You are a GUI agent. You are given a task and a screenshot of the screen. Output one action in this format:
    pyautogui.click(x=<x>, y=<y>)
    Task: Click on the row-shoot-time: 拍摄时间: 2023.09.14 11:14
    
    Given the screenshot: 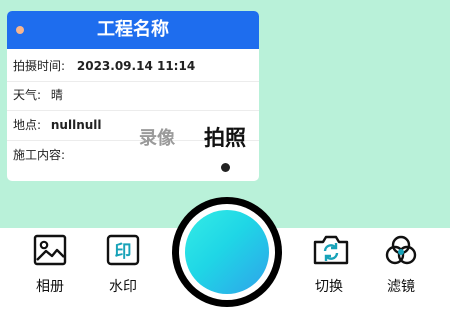 What is the action you would take?
    pyautogui.click(x=104, y=66)
    